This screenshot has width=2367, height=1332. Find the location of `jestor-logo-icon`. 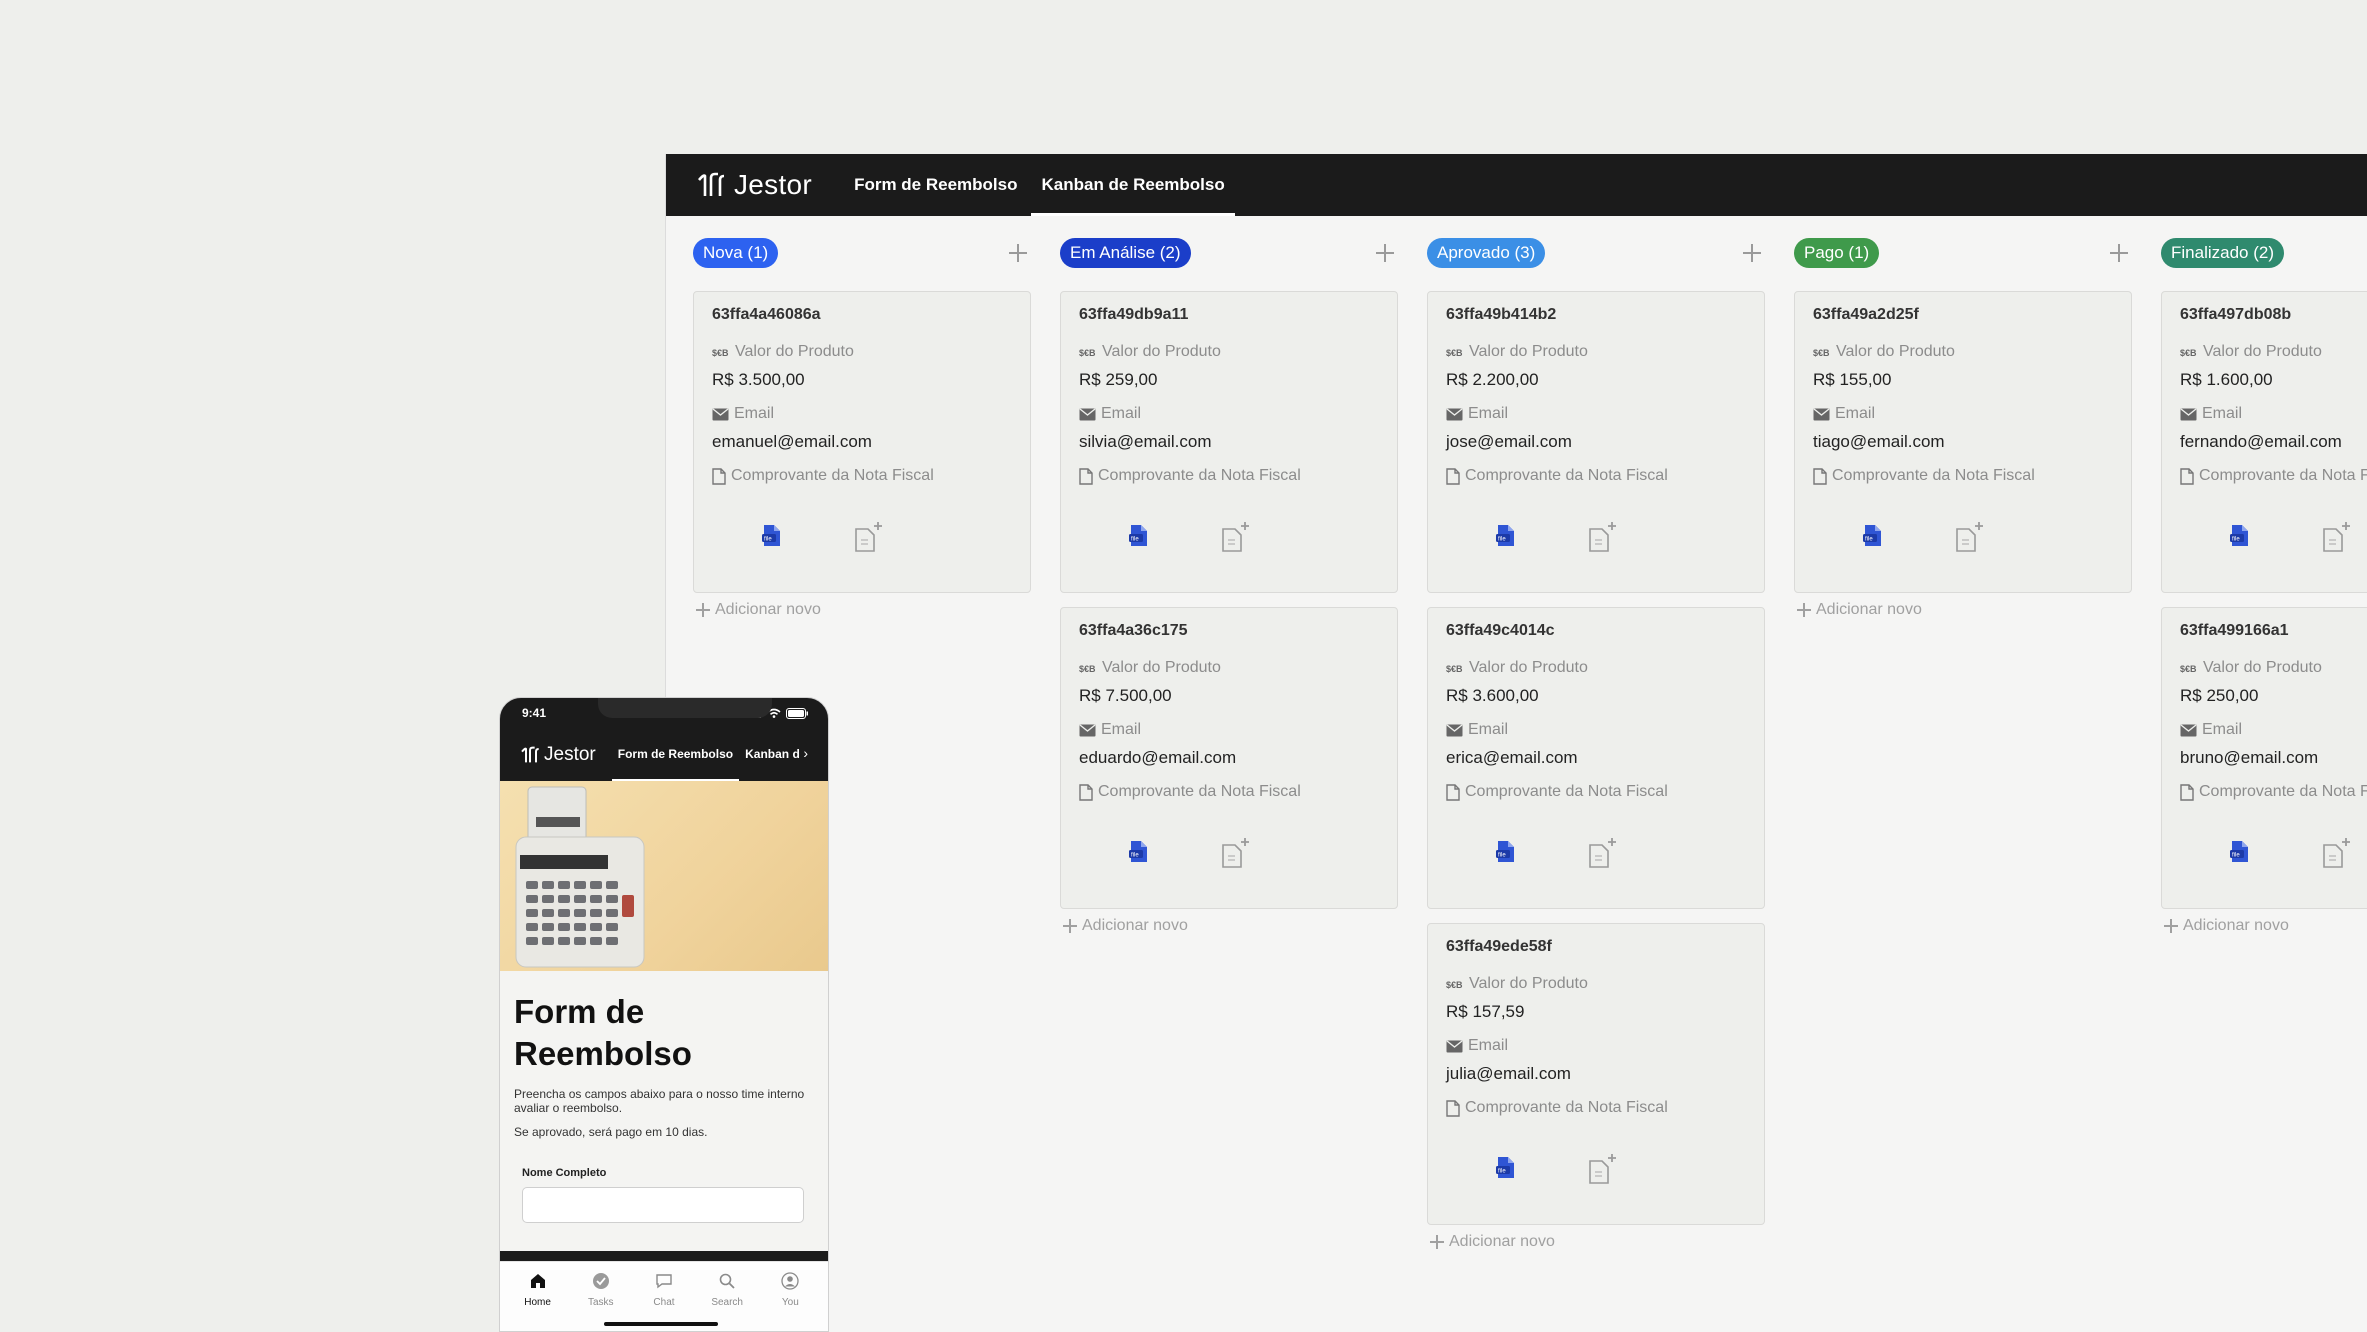

jestor-logo-icon is located at coordinates (530, 754).